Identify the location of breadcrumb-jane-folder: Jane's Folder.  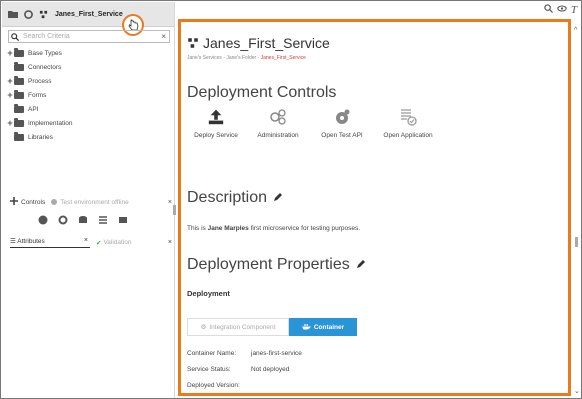
(241, 58).